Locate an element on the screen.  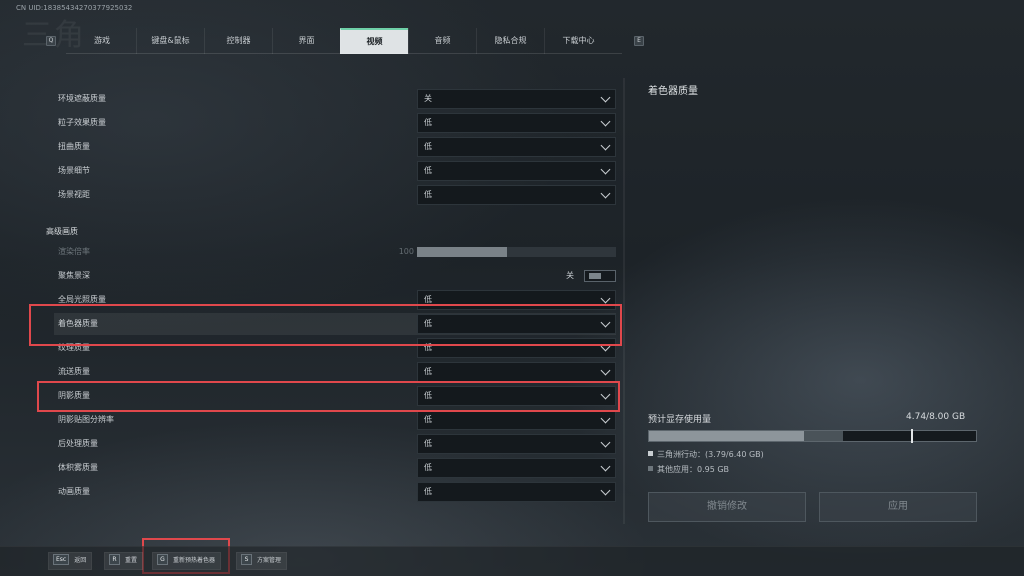
hint-label: 返回 is located at coordinates (80, 560).